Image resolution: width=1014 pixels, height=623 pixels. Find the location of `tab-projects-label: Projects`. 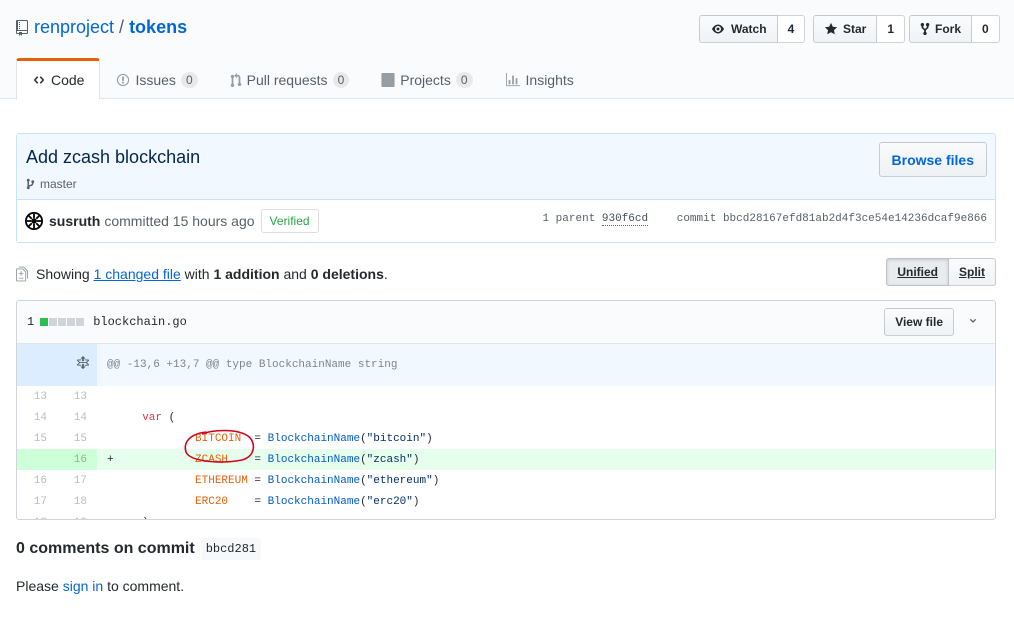

tab-projects-label: Projects is located at coordinates (425, 79).